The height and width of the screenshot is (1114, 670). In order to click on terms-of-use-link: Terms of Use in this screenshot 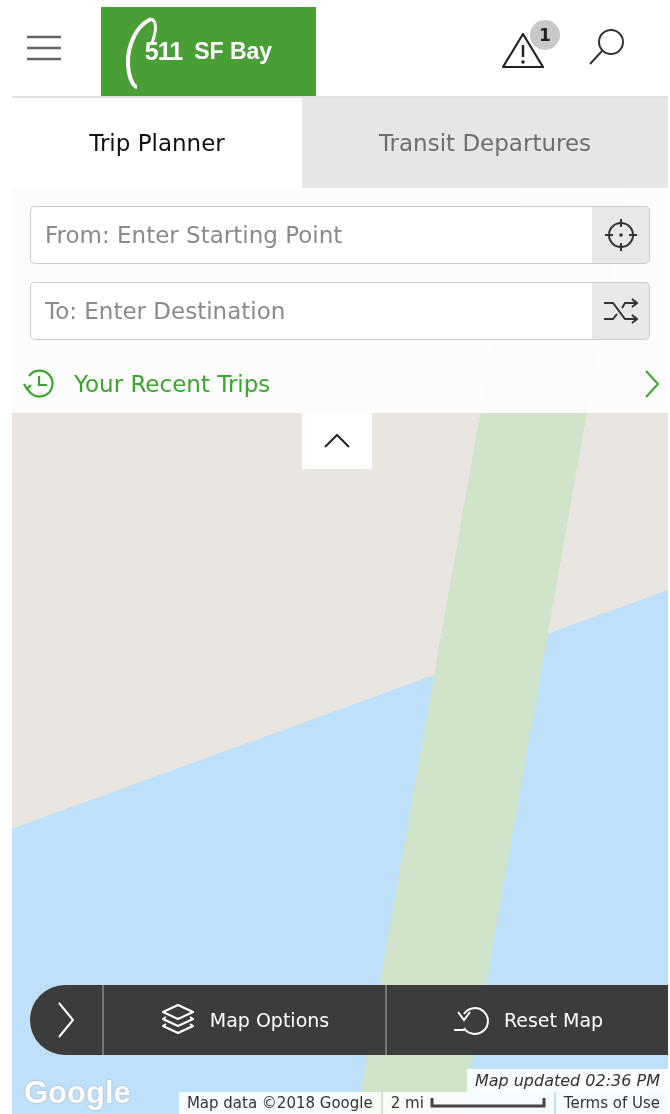, I will do `click(611, 1103)`.